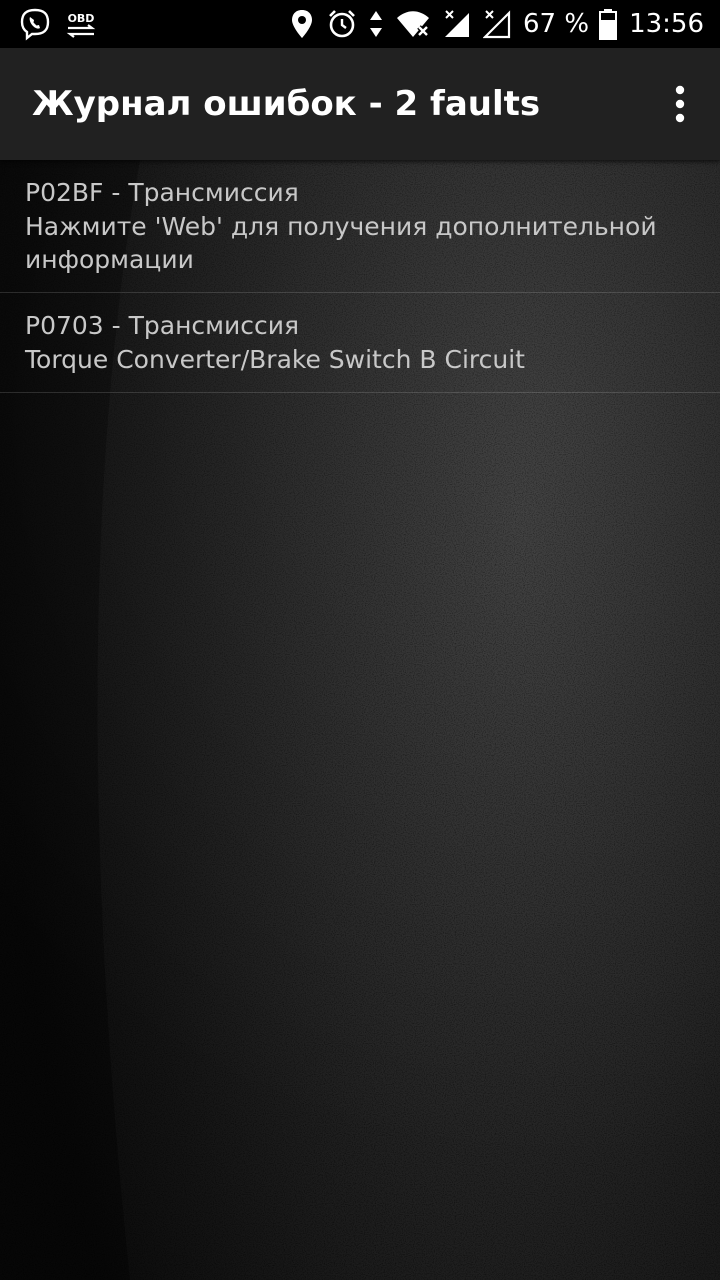 This screenshot has width=720, height=1280. What do you see at coordinates (162, 325) in the screenshot?
I see `fault-code: P0703 - Трансмиссия` at bounding box center [162, 325].